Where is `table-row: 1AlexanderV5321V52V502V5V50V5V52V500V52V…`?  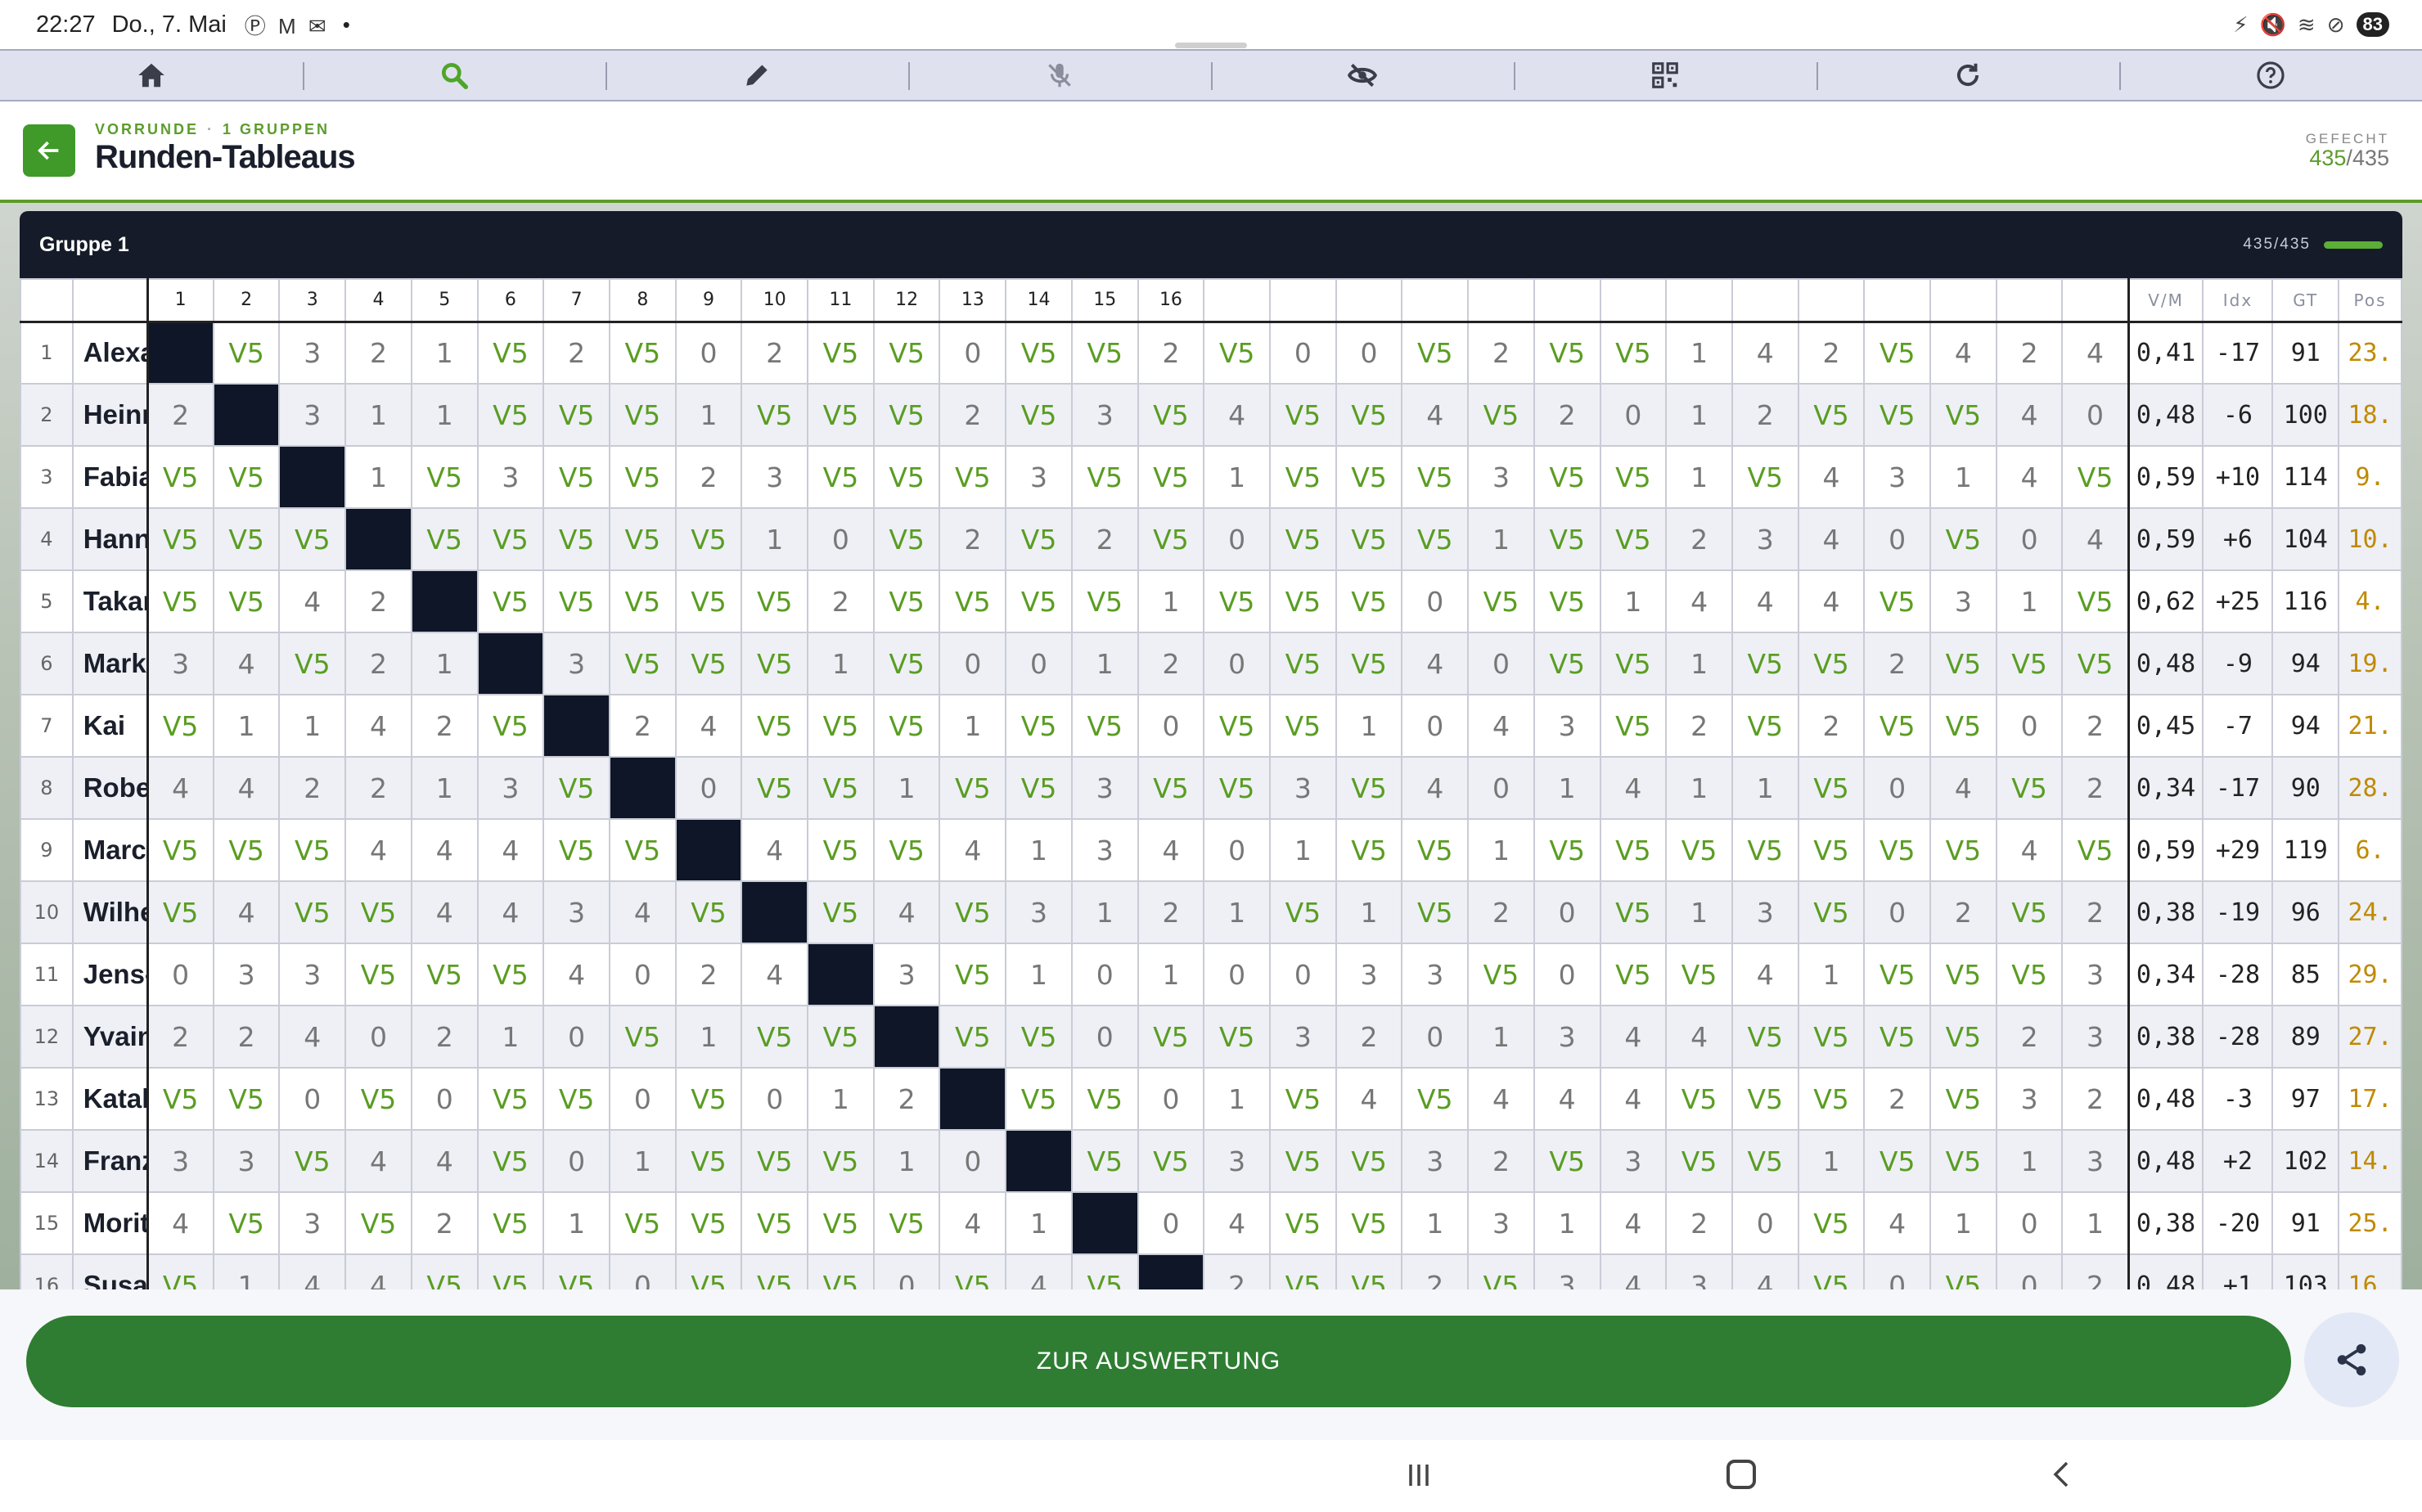 table-row: 1AlexanderV5321V52V502V5V50V5V52V500V52V… is located at coordinates (1211, 353).